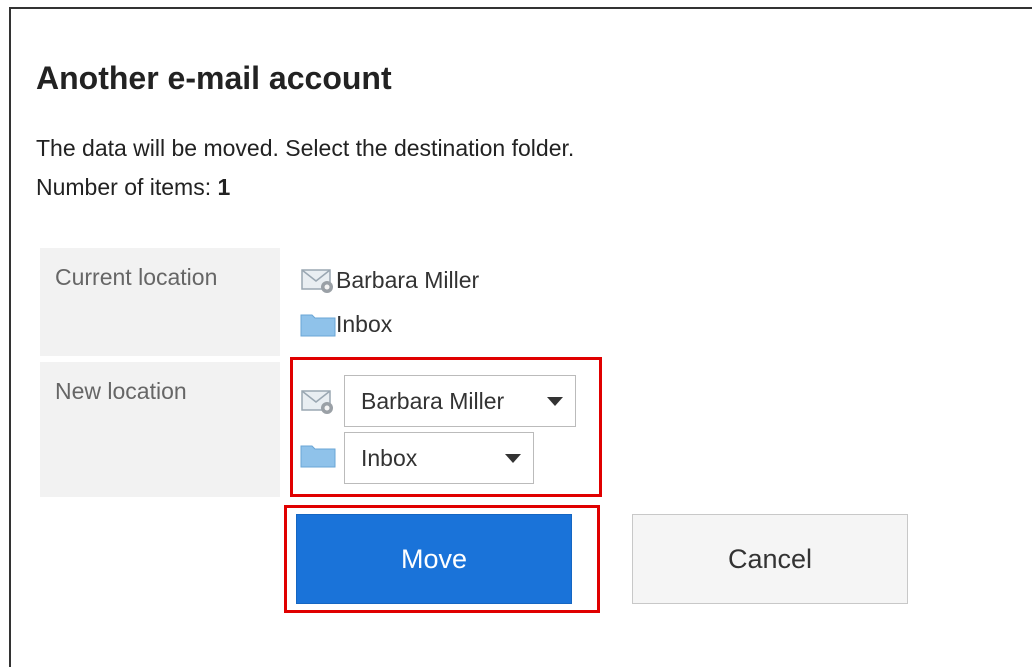 The height and width of the screenshot is (667, 1032). Describe the element at coordinates (224, 187) in the screenshot. I see `item-count-value: 1` at that location.